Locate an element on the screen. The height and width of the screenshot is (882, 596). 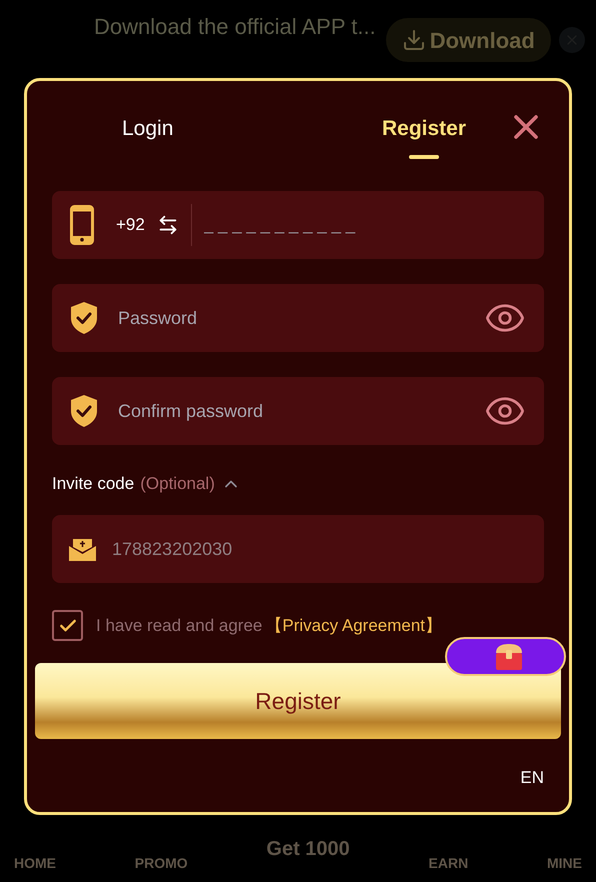
phone-input: _ _ _ _ _ _ _ _ _ _ _ is located at coordinates (365, 225).